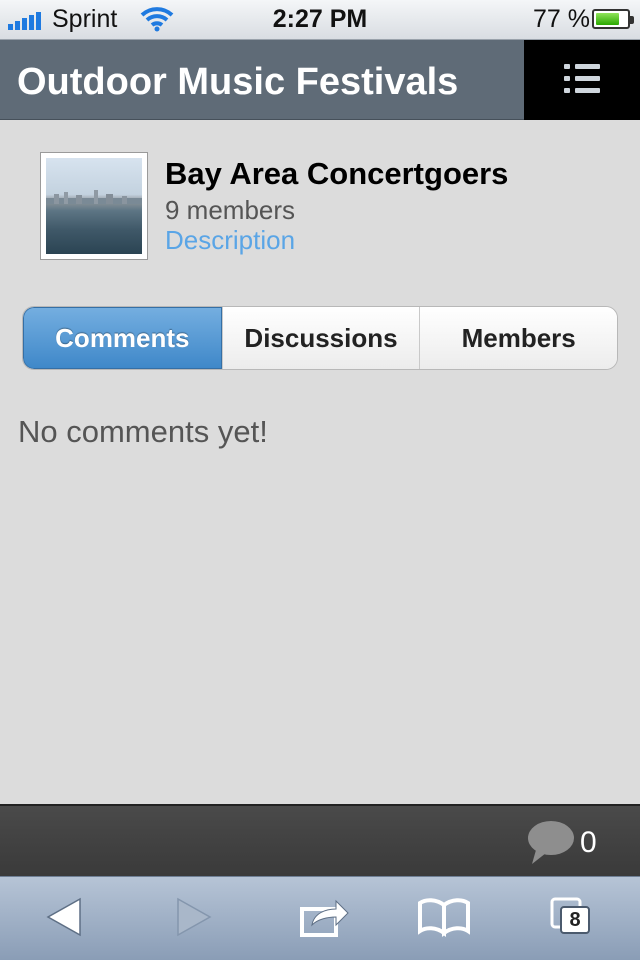 The image size is (640, 960). I want to click on app-header: Outdoor Music Festivals, so click(320, 80).